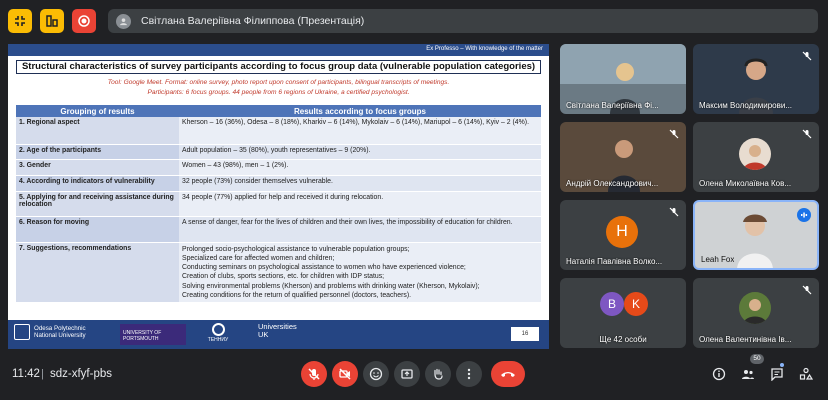 This screenshot has height=400, width=828. I want to click on table-cell-key: 7. Suggestions, recommendations, so click(97, 273).